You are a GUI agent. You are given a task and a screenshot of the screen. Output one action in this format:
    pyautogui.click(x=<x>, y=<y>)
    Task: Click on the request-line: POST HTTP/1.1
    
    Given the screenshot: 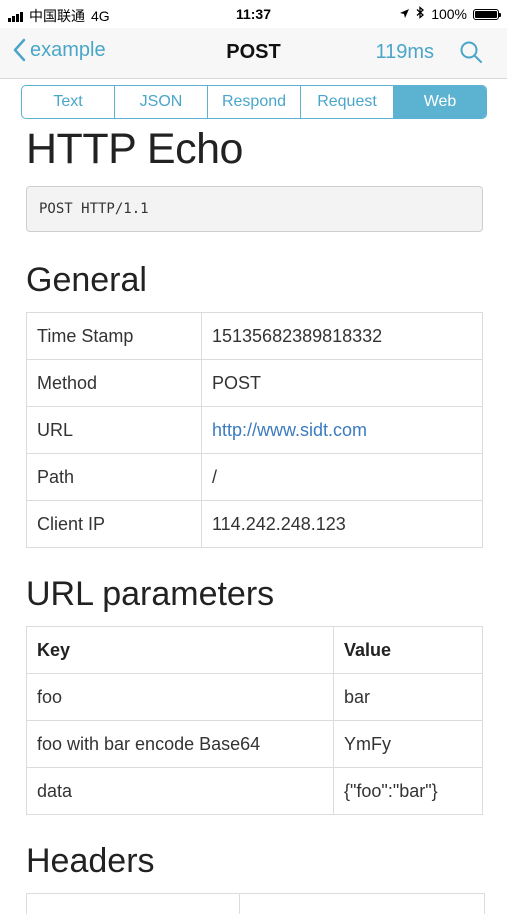 What is the action you would take?
    pyautogui.click(x=254, y=209)
    